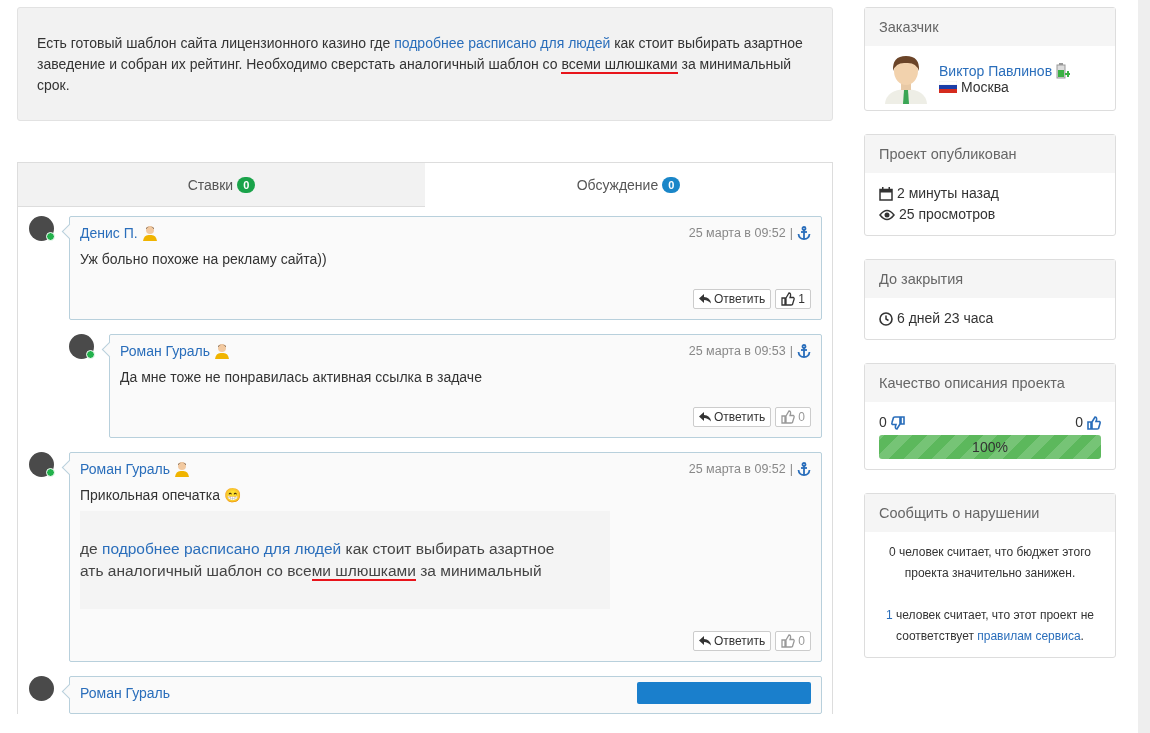 The image size is (1150, 733). Describe the element at coordinates (985, 87) in the screenshot. I see `city: Москва` at that location.